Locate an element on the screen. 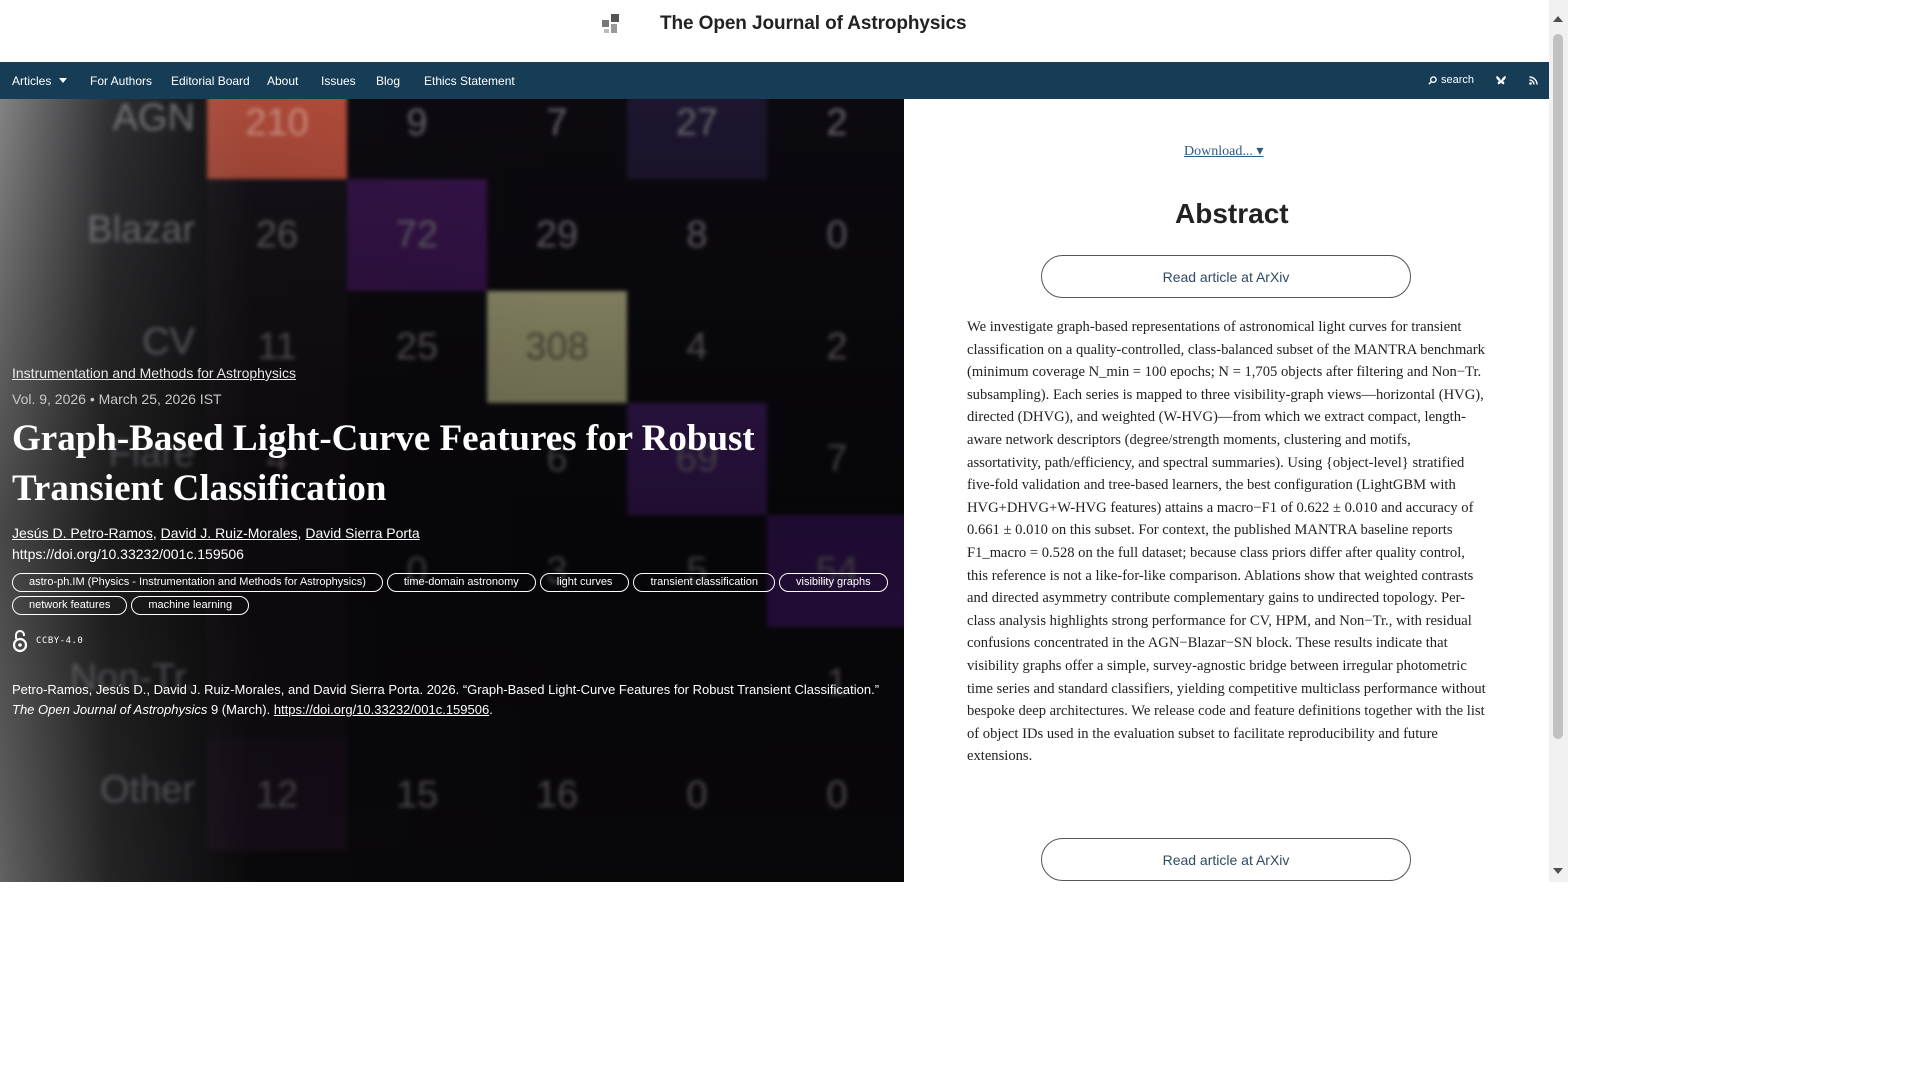  keyword-tag: machine learning is located at coordinates (190, 605).